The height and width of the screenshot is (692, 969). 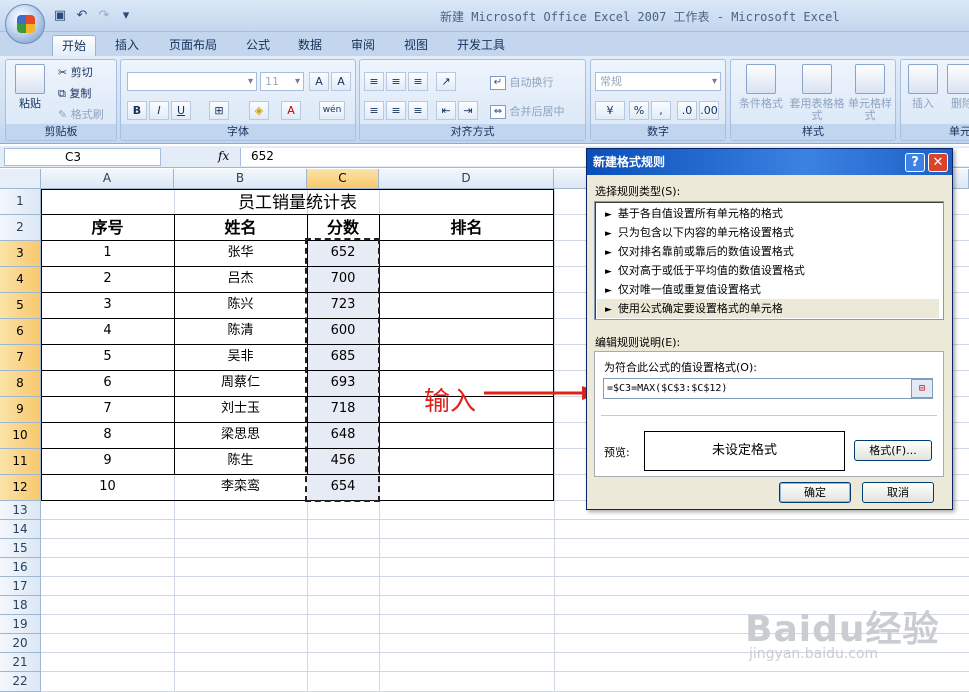 I want to click on row-header: 2, so click(x=20, y=228).